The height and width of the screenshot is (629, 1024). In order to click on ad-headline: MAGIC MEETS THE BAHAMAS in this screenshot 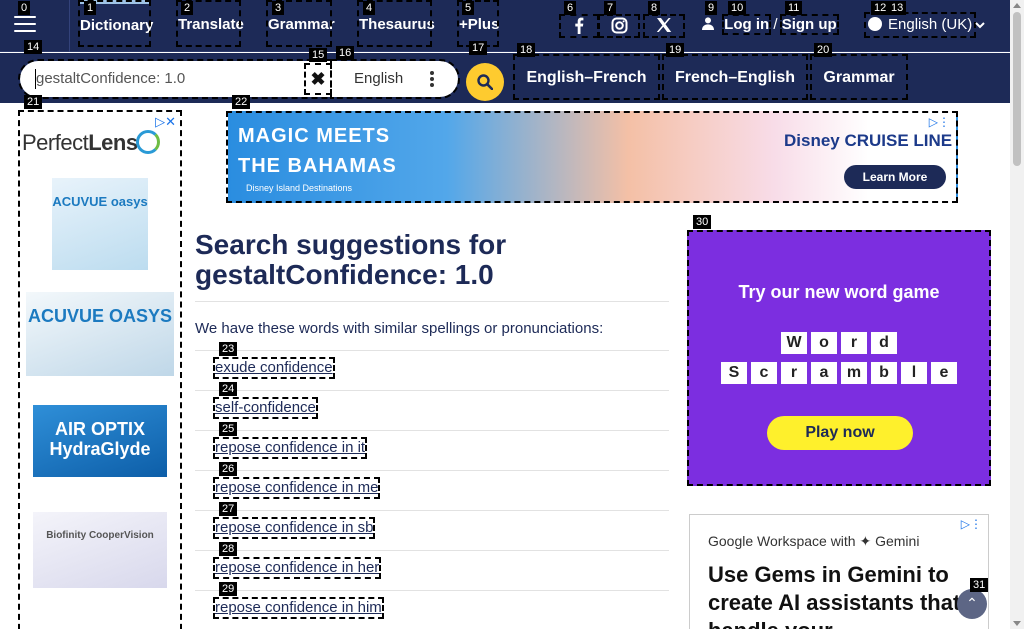, I will do `click(317, 151)`.